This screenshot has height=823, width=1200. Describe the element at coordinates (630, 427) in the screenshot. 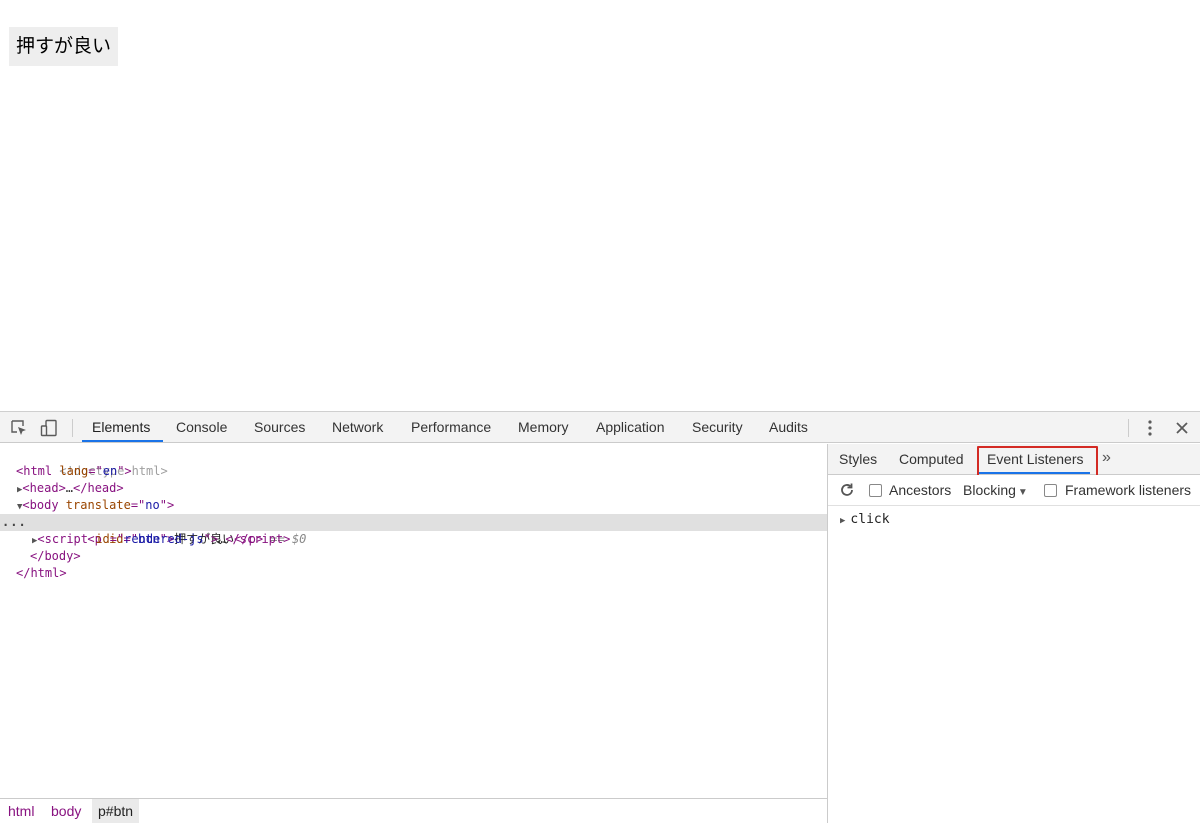

I see `tab-application: Application` at that location.